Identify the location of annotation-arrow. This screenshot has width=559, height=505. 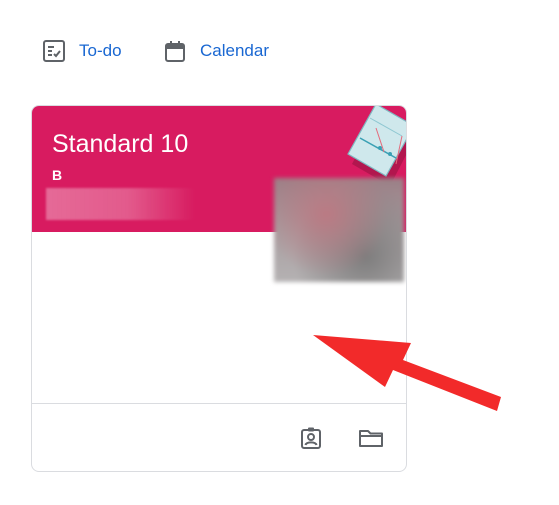
(407, 373).